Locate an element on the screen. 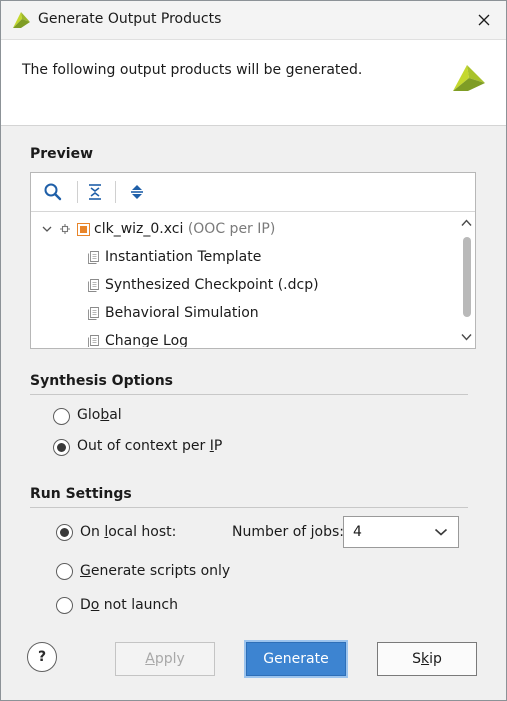 The height and width of the screenshot is (701, 507). do-not-launch-radio-label: Do not launch is located at coordinates (129, 605).